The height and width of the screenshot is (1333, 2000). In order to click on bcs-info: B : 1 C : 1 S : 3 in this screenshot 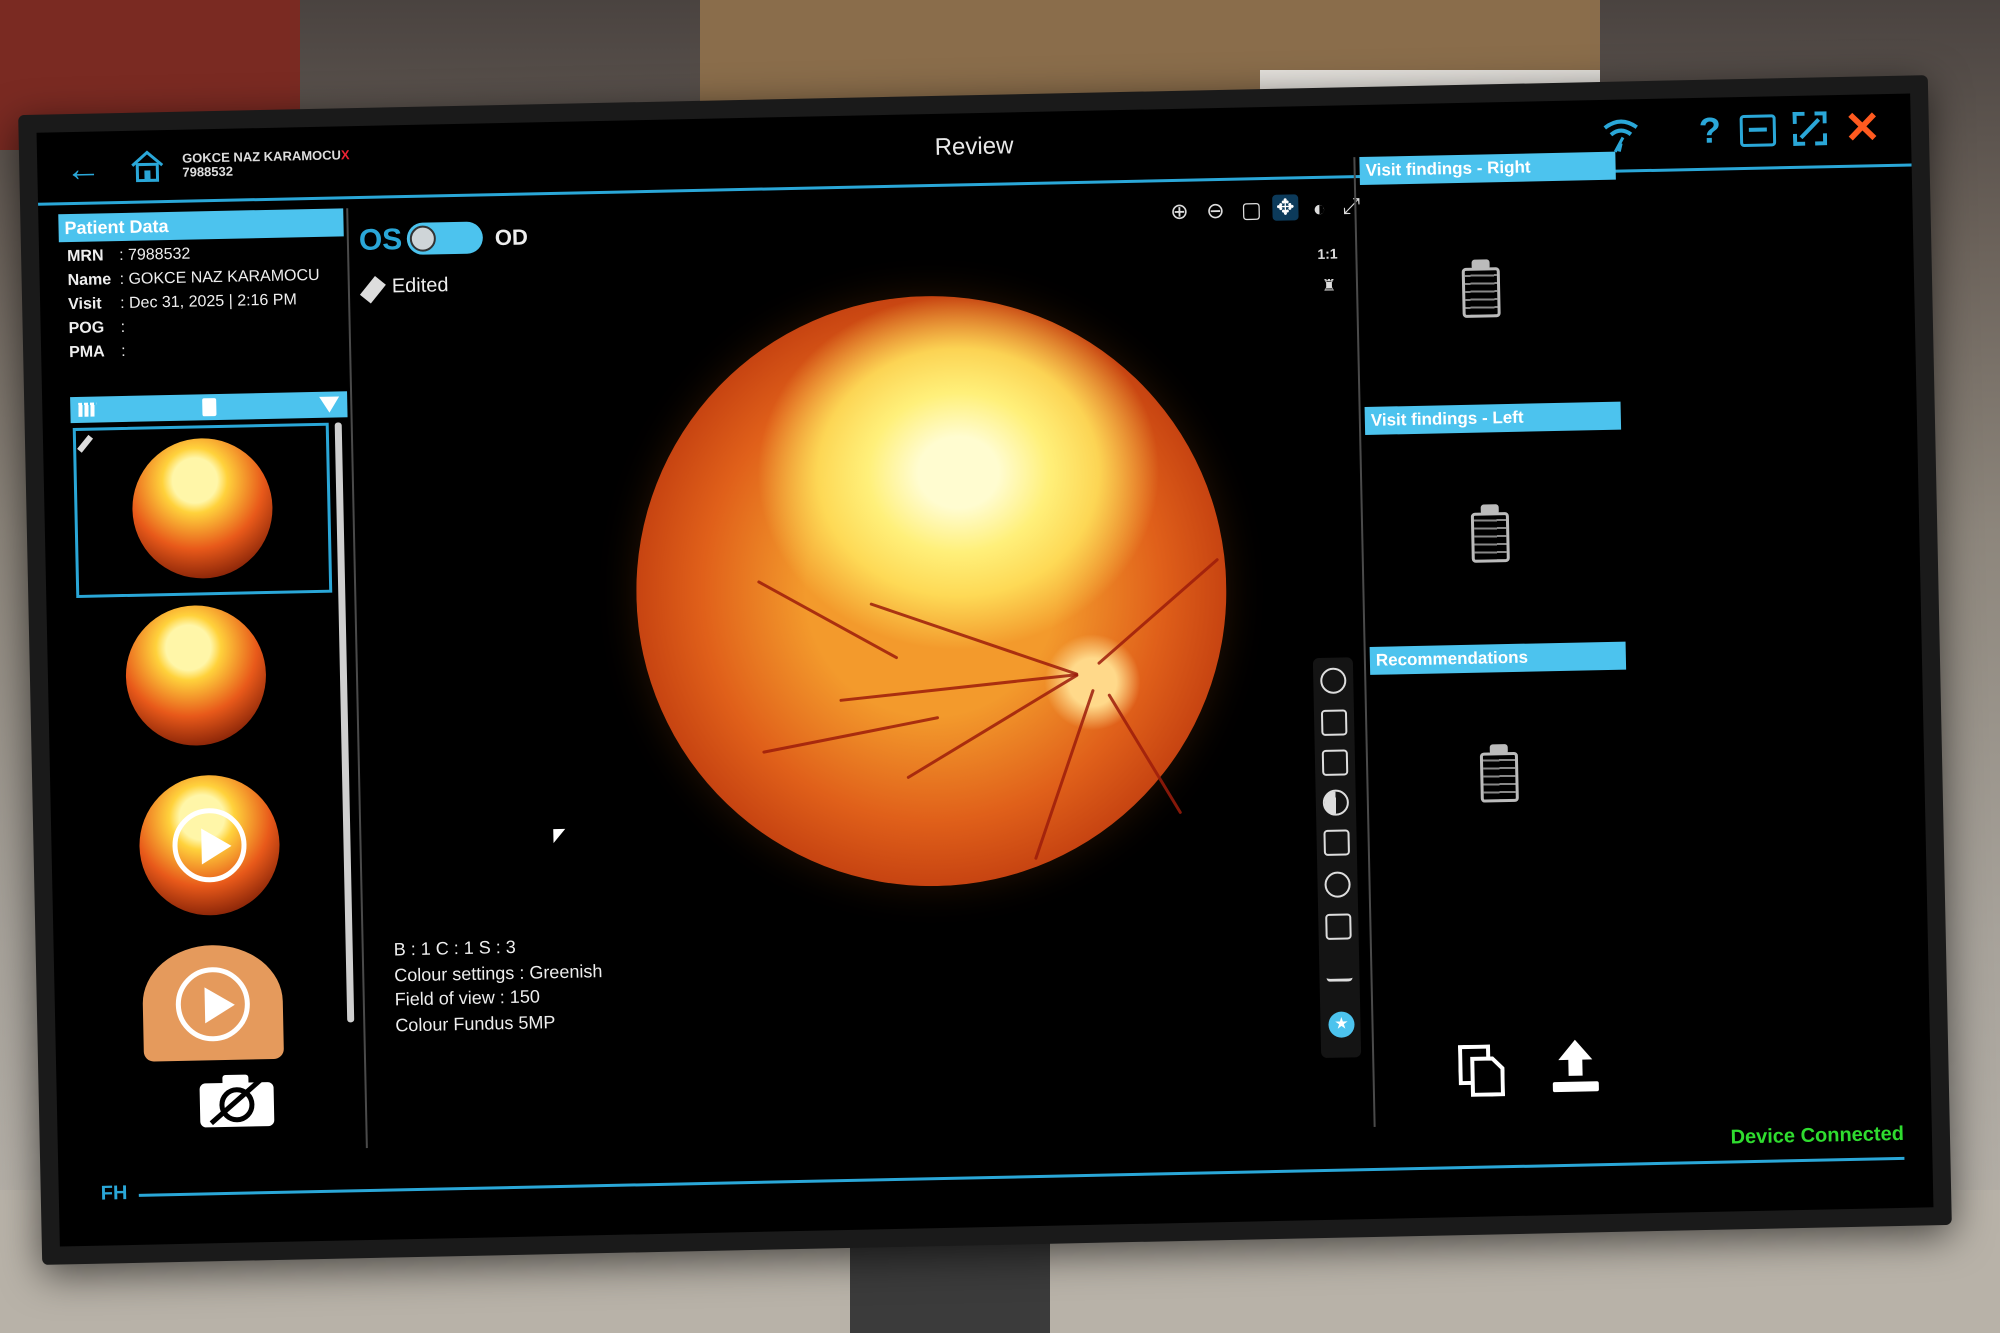, I will do `click(454, 948)`.